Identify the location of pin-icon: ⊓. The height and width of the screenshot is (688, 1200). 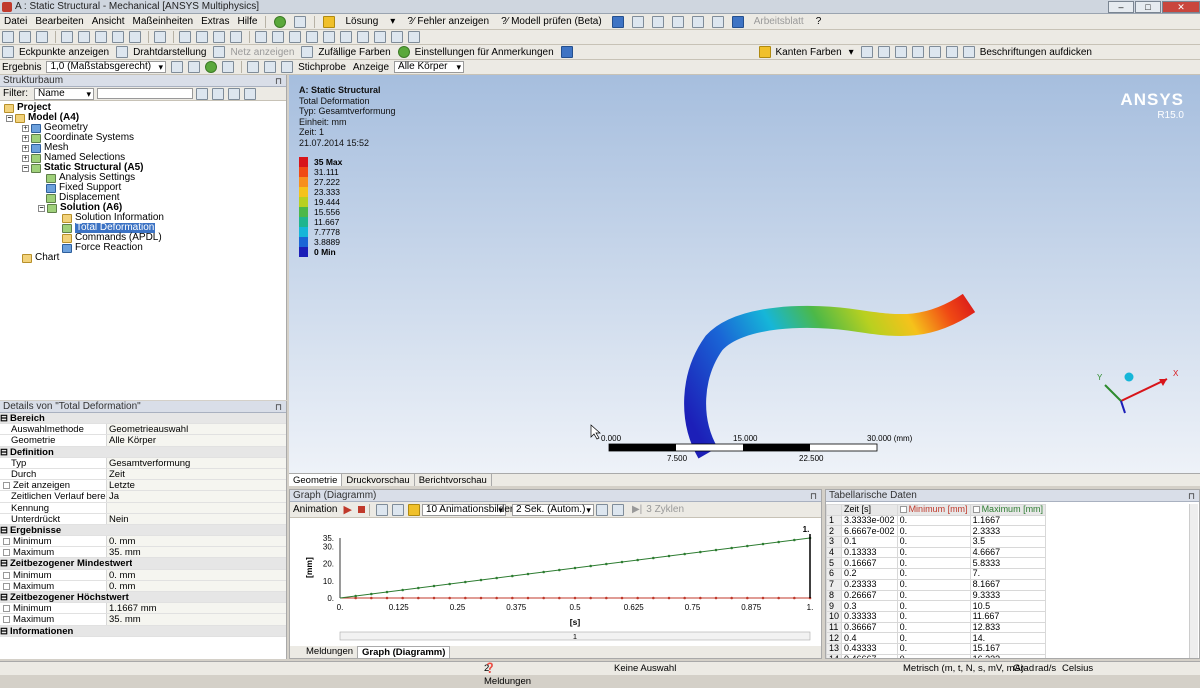
(278, 407).